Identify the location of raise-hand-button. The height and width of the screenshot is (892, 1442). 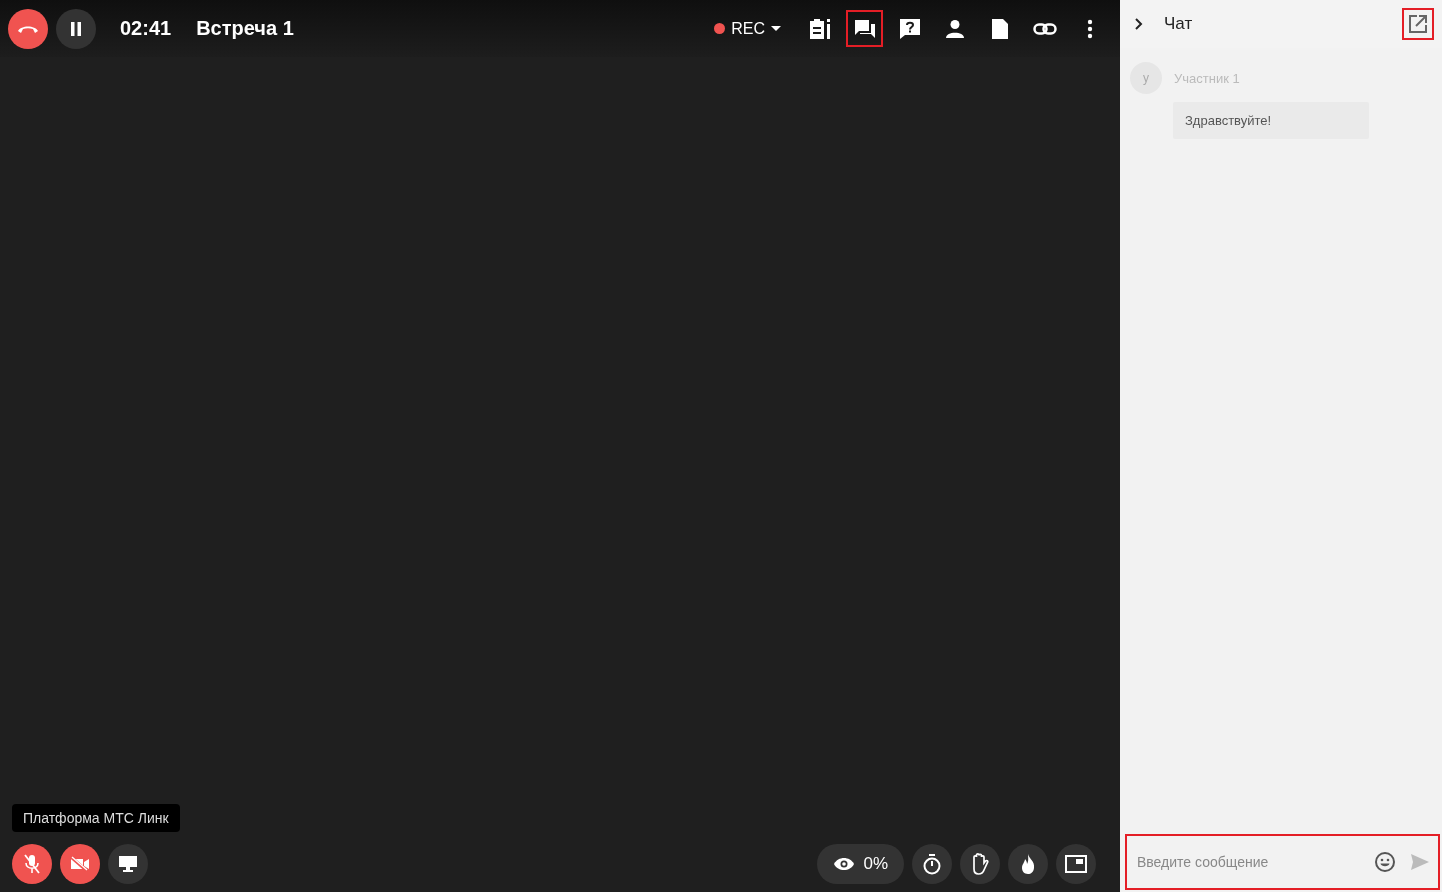
(980, 864).